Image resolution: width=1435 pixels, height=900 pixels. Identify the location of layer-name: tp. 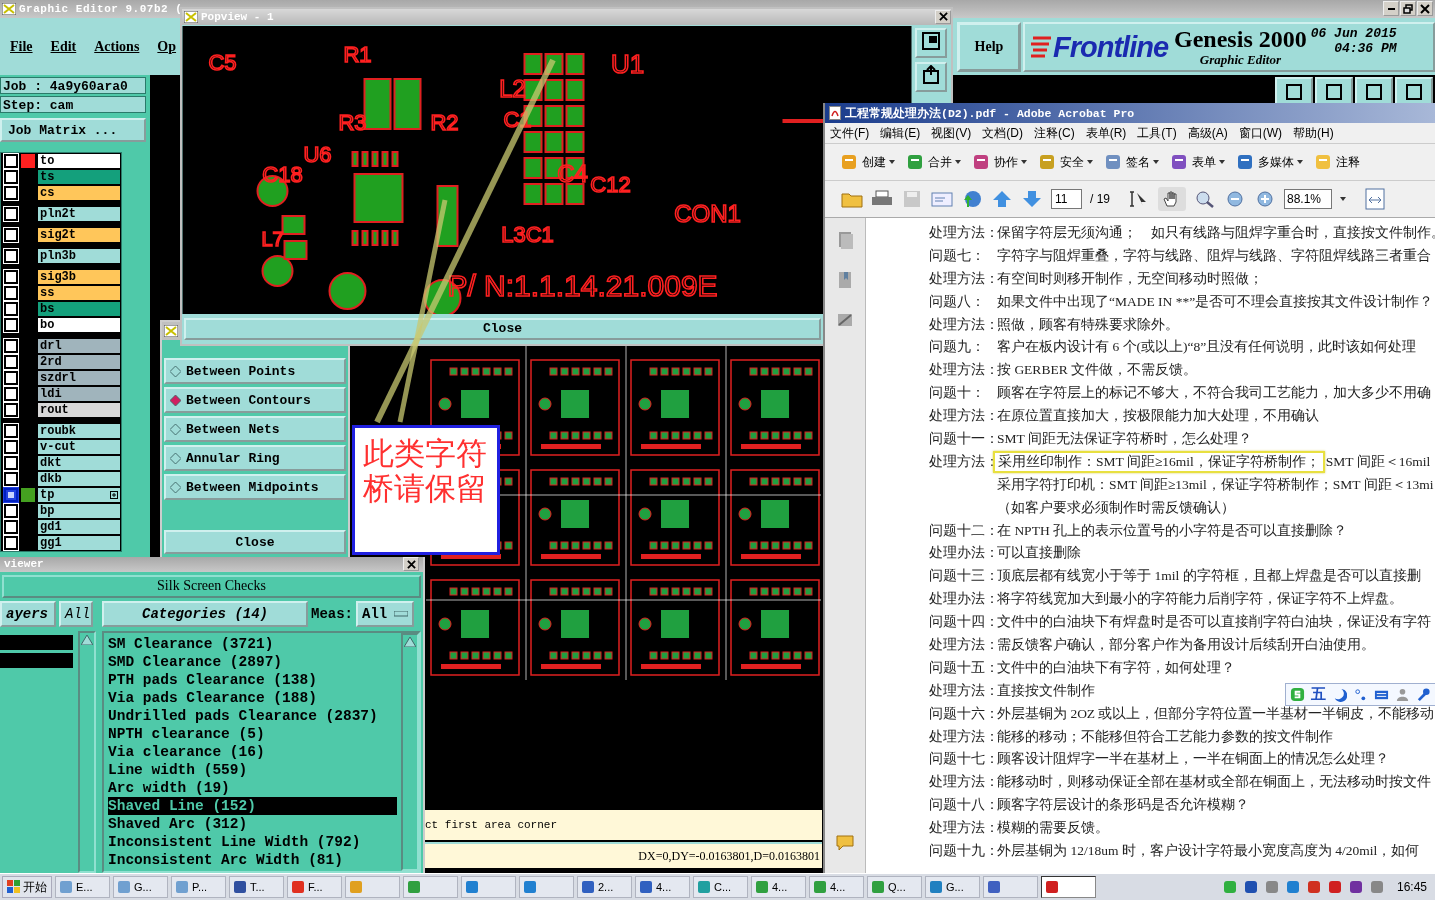
(79, 495).